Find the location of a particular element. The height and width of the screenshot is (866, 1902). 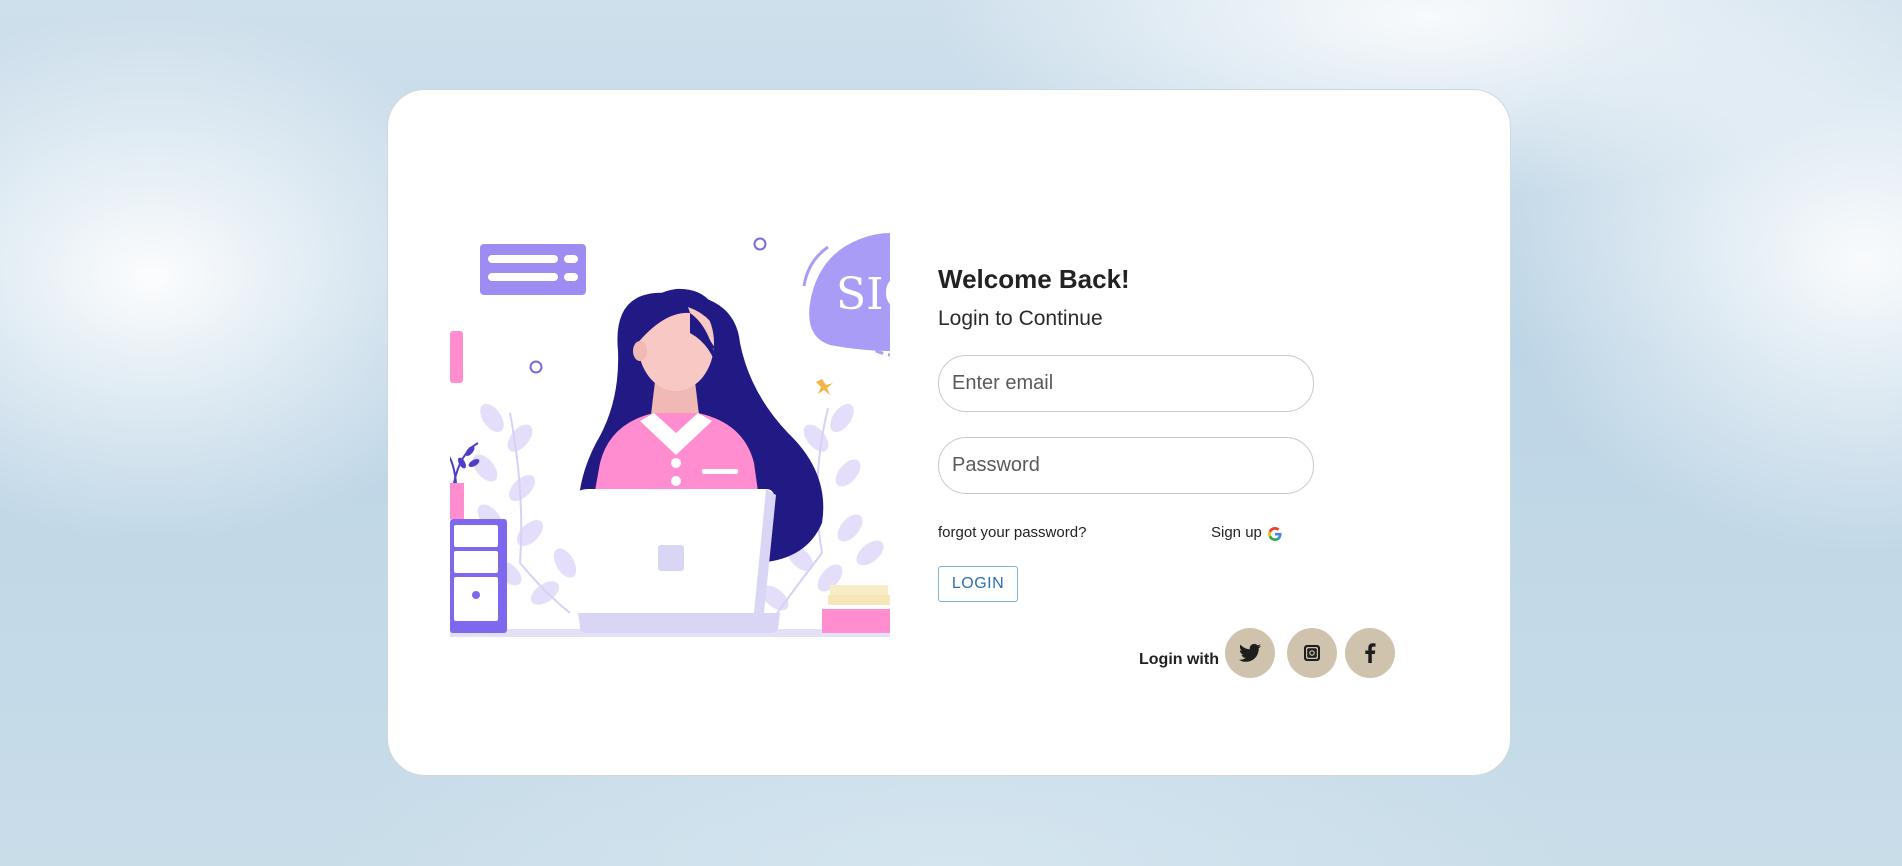

social-login-label: Login with is located at coordinates (1179, 659).